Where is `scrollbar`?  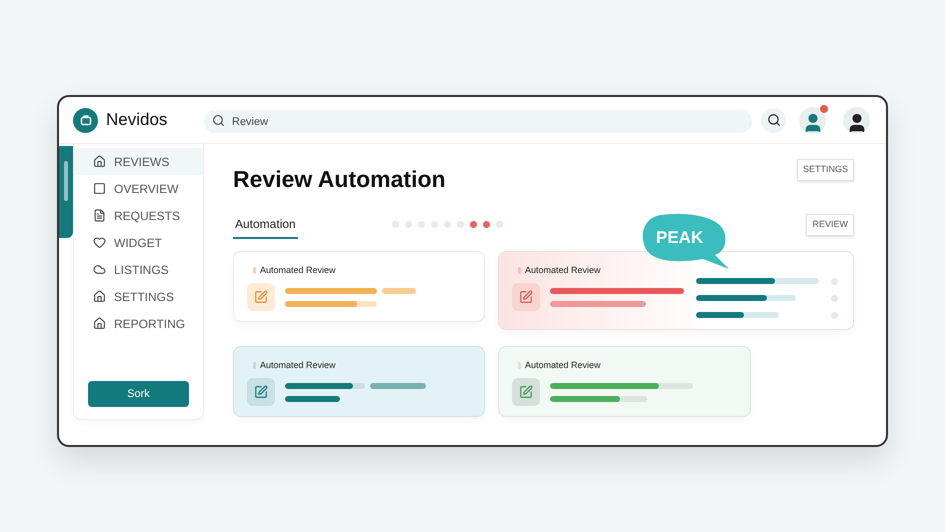
scrollbar is located at coordinates (66, 192).